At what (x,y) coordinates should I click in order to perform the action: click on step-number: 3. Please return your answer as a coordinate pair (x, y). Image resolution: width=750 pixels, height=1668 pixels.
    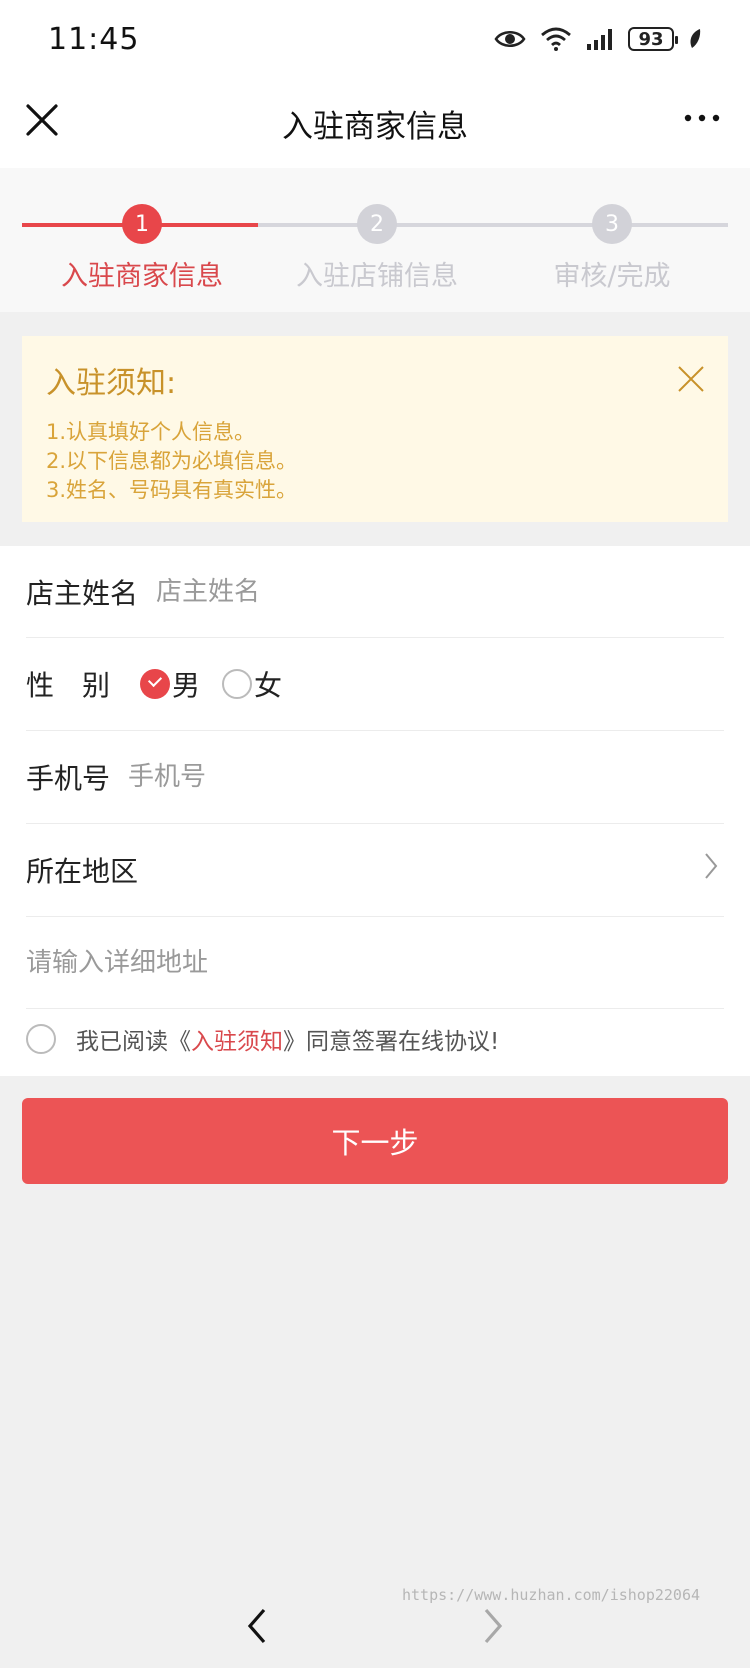
    Looking at the image, I should click on (612, 224).